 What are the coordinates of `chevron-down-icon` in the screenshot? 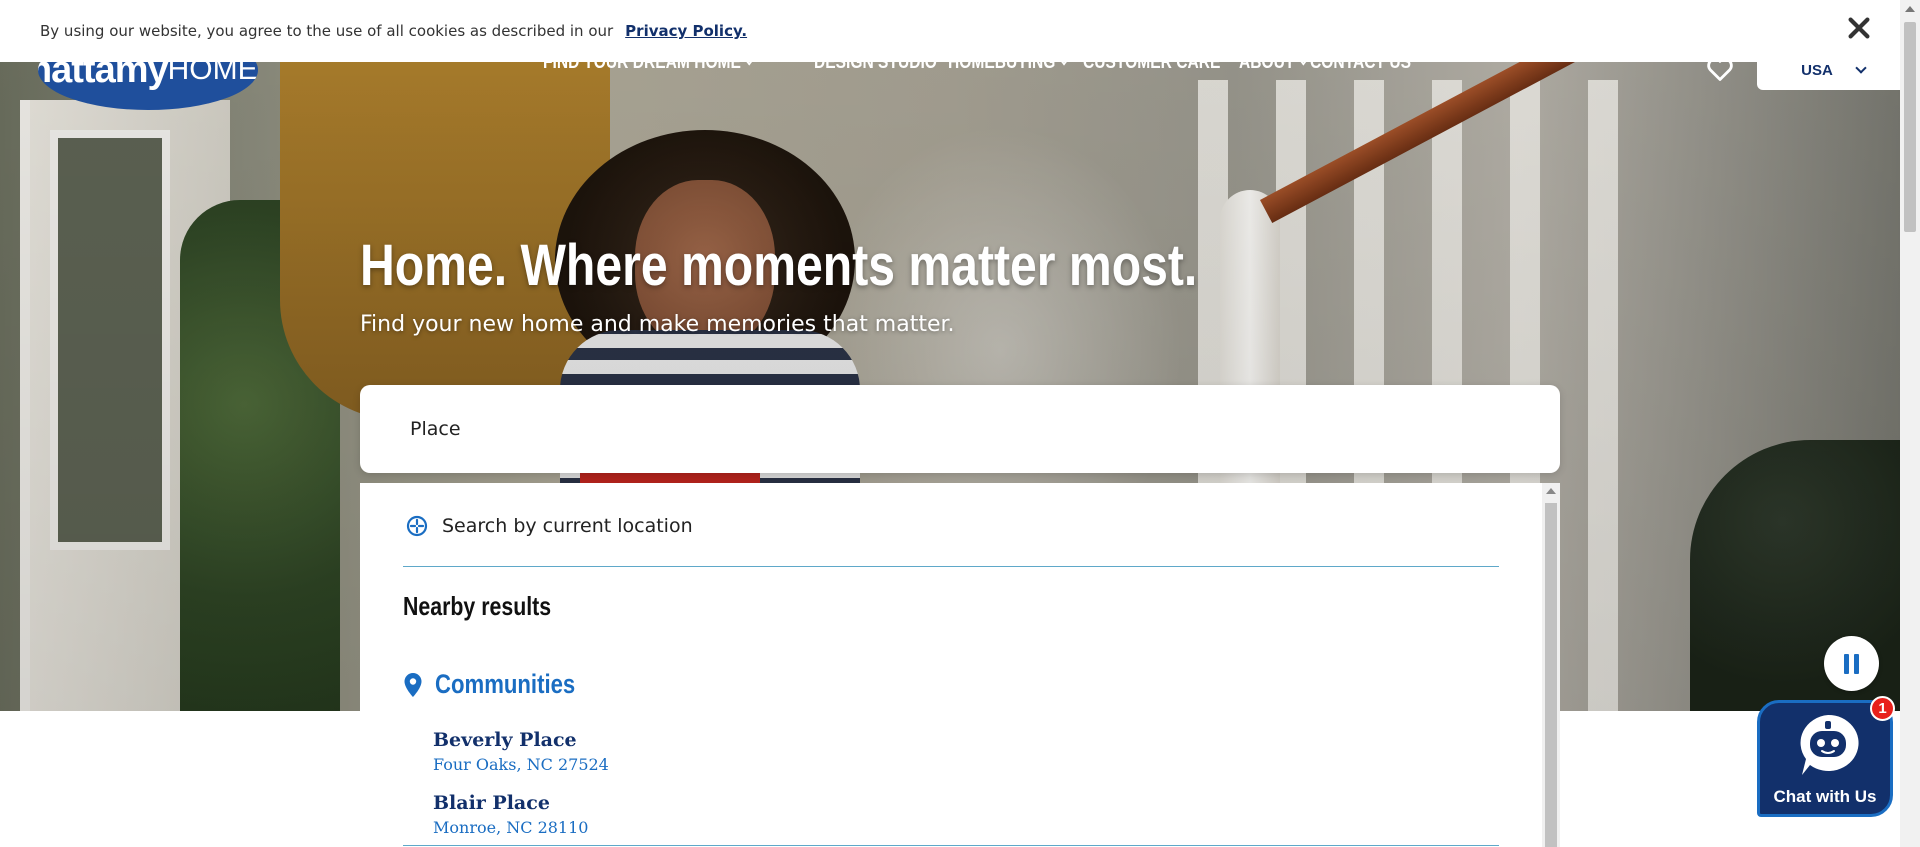 It's located at (1861, 68).